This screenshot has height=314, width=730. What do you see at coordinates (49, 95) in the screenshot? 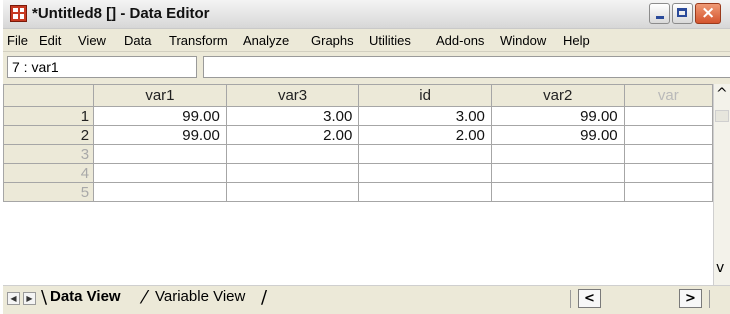
I see `grid-corner` at bounding box center [49, 95].